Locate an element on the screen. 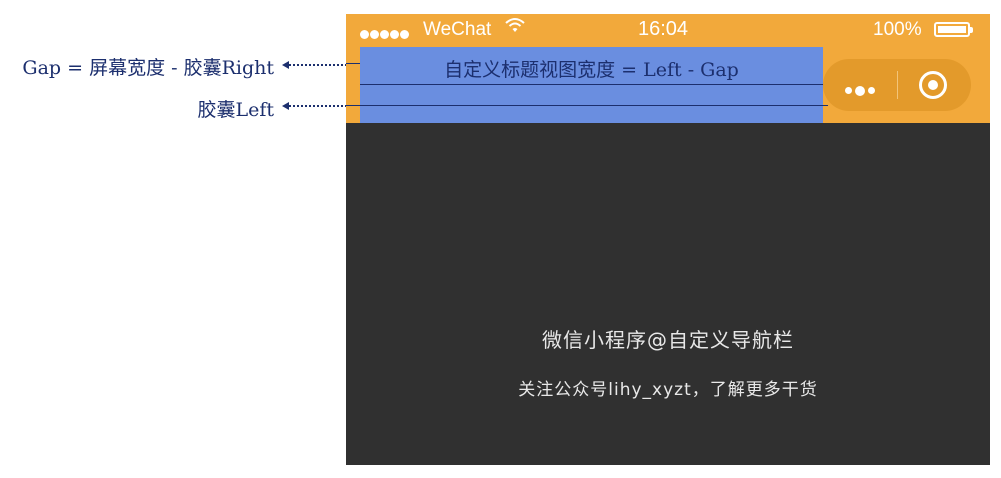 This screenshot has width=1001, height=478. status-bar: WeChat 16:04 100% is located at coordinates (668, 30).